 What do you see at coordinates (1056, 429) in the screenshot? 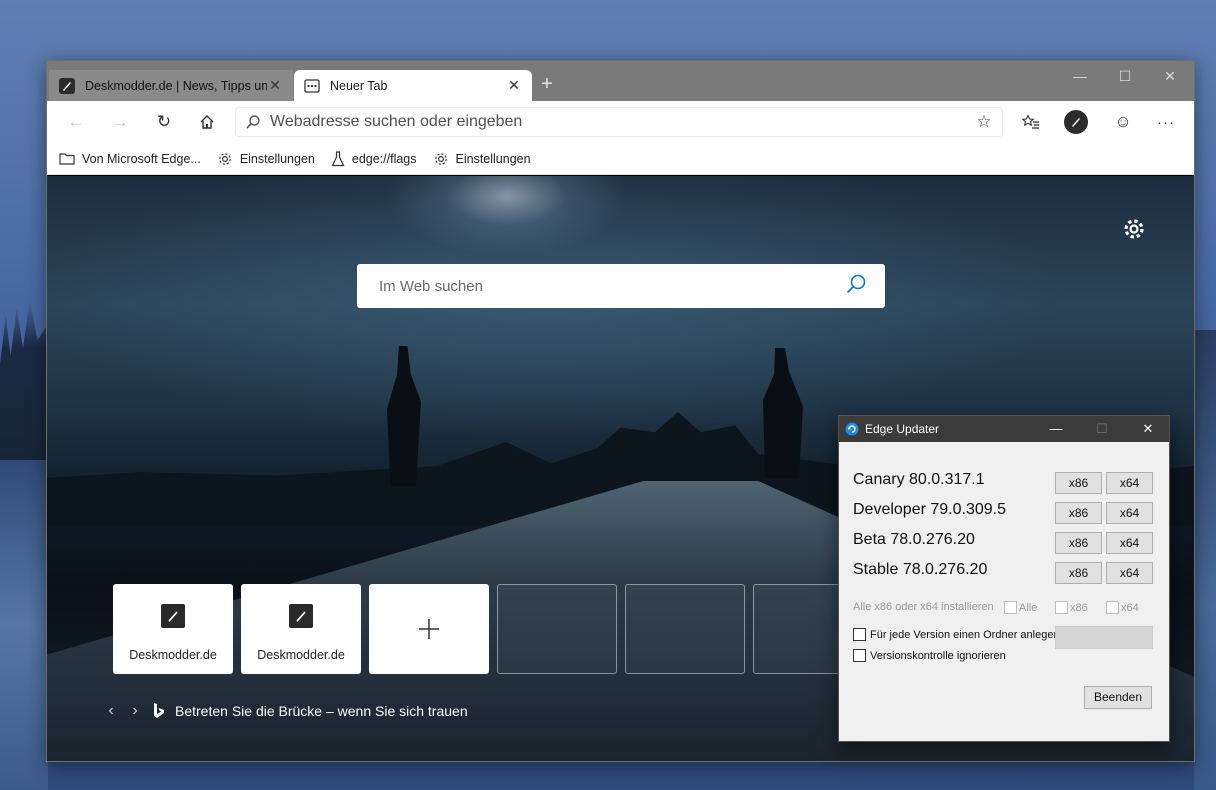
I see `dialog-minimize-button: —` at bounding box center [1056, 429].